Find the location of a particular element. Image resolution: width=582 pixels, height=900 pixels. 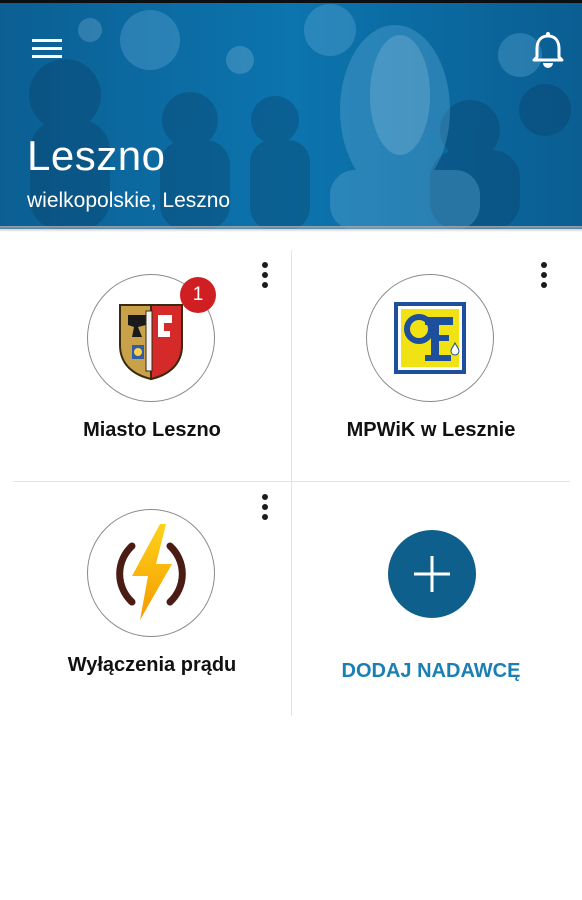

sender-name: Miasto Leszno is located at coordinates (152, 430).